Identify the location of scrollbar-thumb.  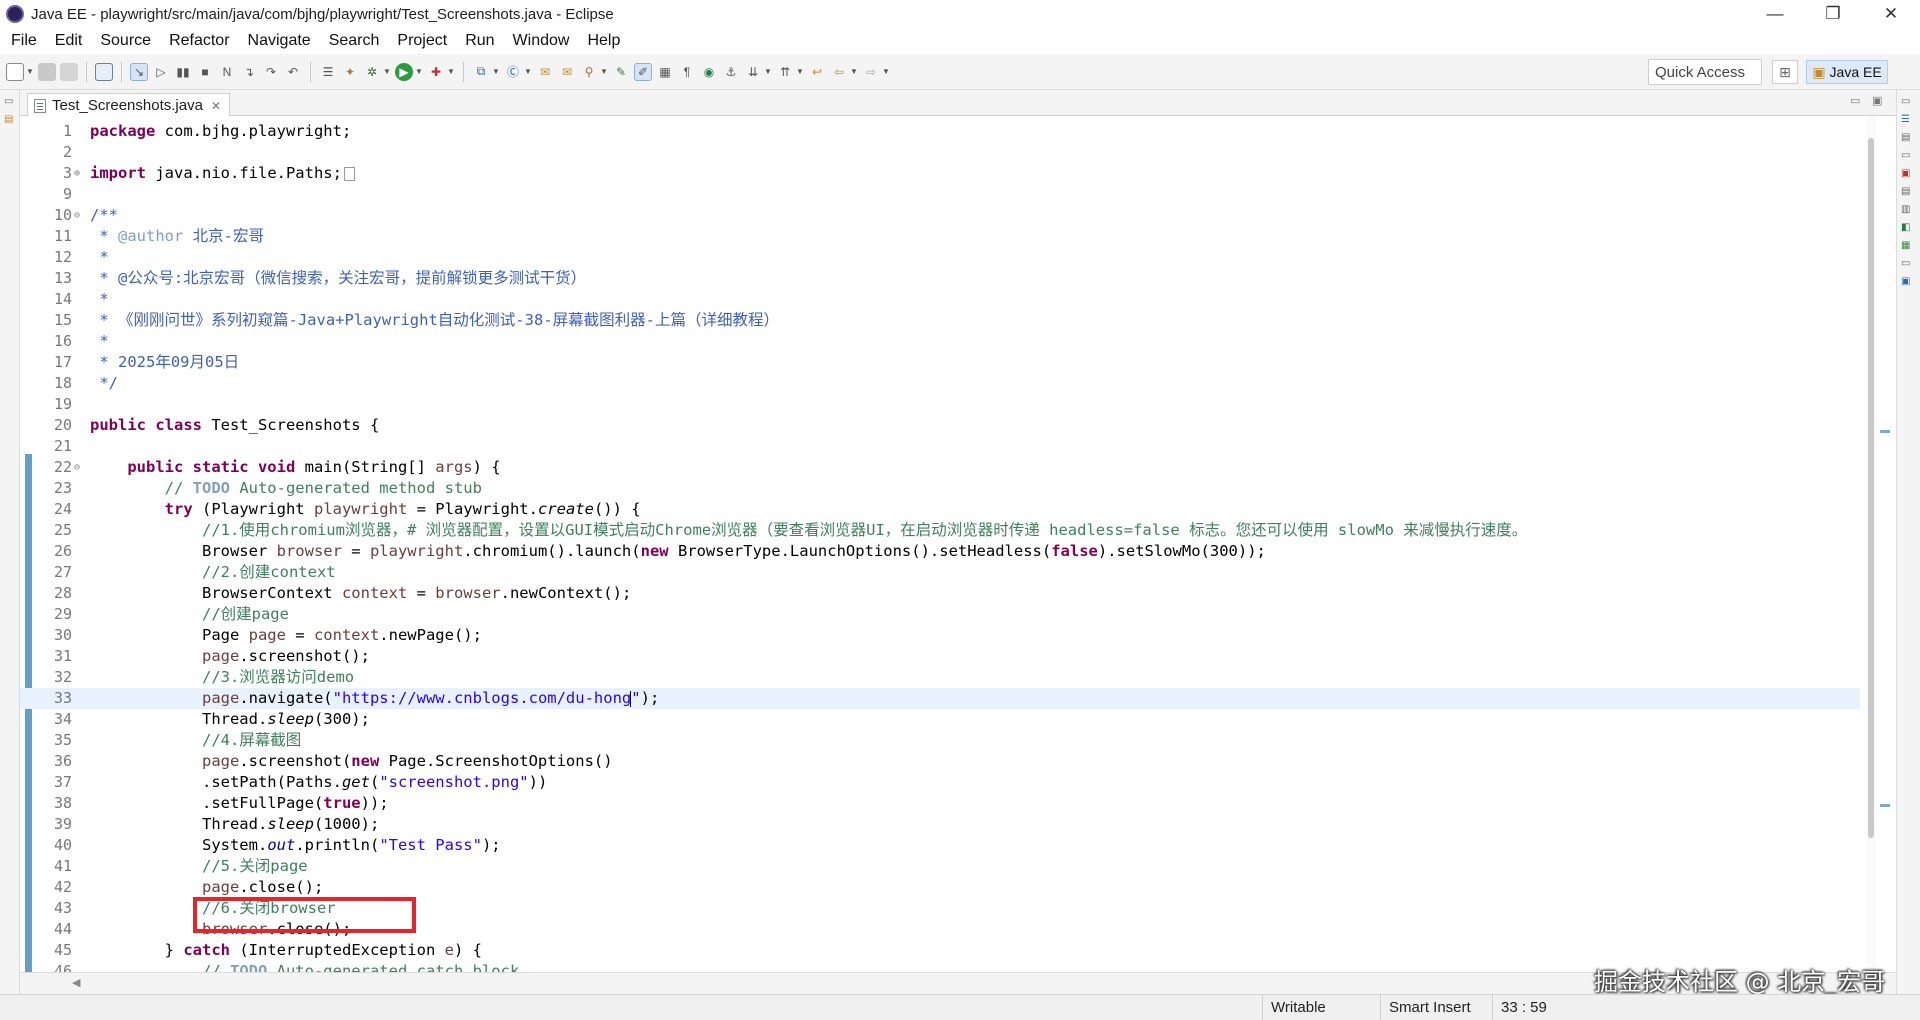
(1871, 488).